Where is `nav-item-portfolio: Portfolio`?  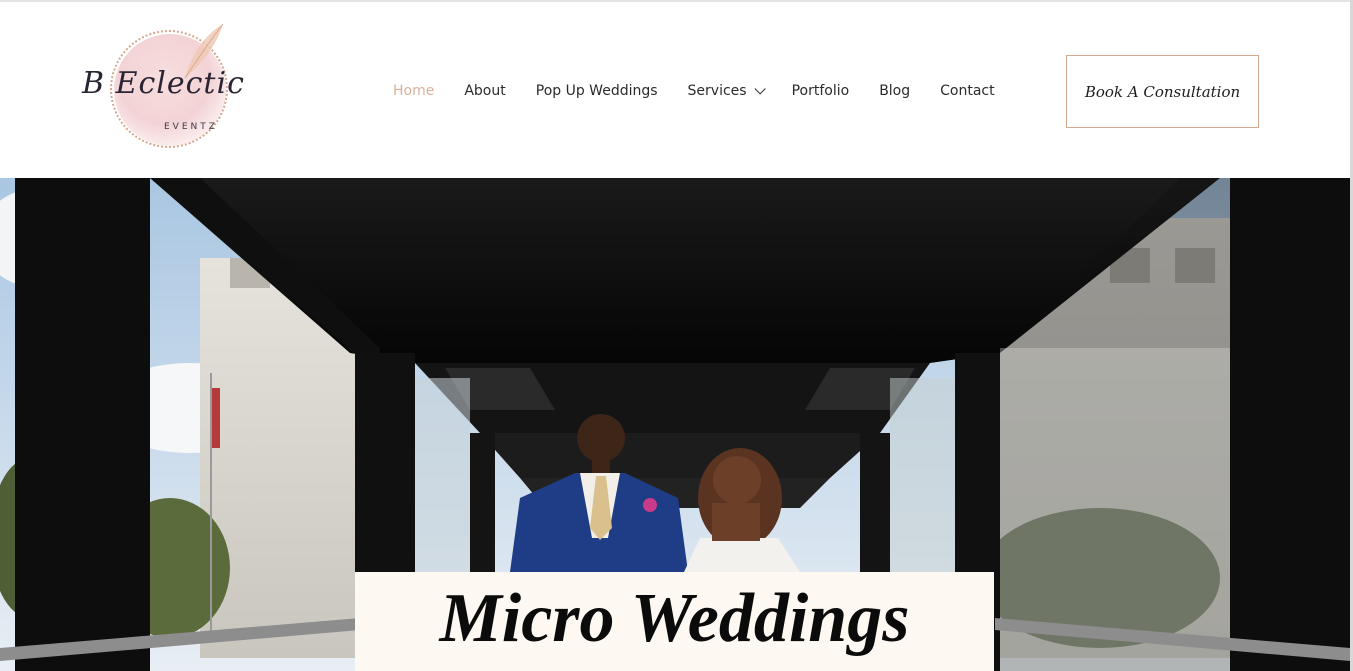 nav-item-portfolio: Portfolio is located at coordinates (821, 91).